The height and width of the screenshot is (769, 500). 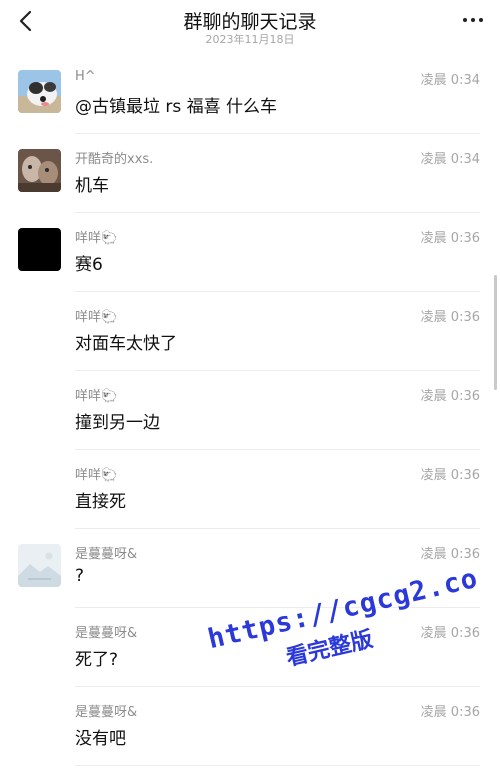 I want to click on message-row: 咩咩🐑 凌晨 0:36 赛6, so click(x=250, y=252).